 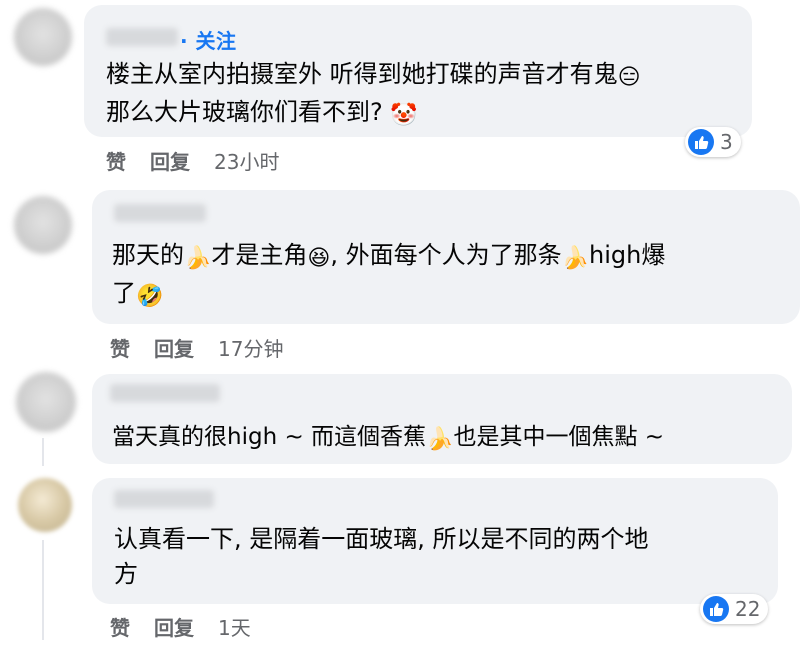 What do you see at coordinates (734, 609) in the screenshot?
I see `reaction-count-badge: 22` at bounding box center [734, 609].